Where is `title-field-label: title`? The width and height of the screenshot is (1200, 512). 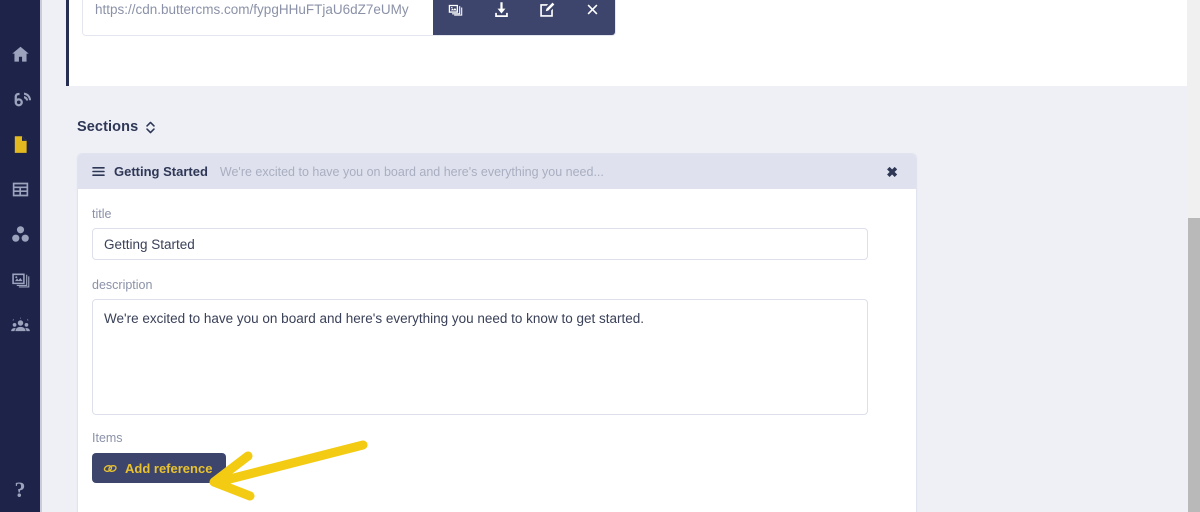
title-field-label: title is located at coordinates (102, 214).